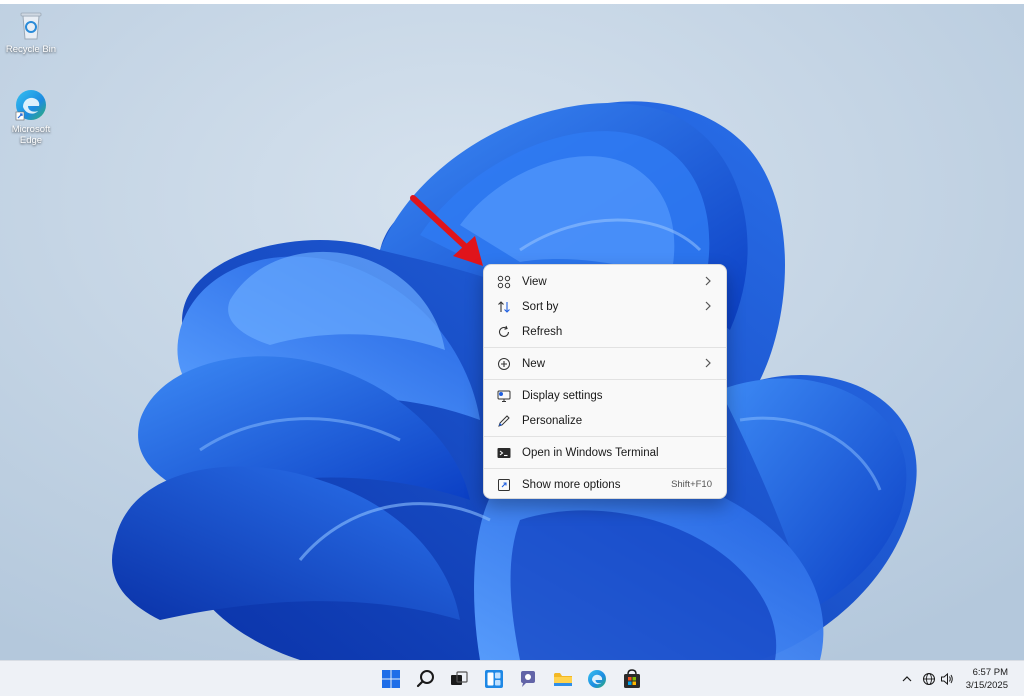 The image size is (1024, 696). Describe the element at coordinates (563, 679) in the screenshot. I see `file-explorer-icon` at that location.